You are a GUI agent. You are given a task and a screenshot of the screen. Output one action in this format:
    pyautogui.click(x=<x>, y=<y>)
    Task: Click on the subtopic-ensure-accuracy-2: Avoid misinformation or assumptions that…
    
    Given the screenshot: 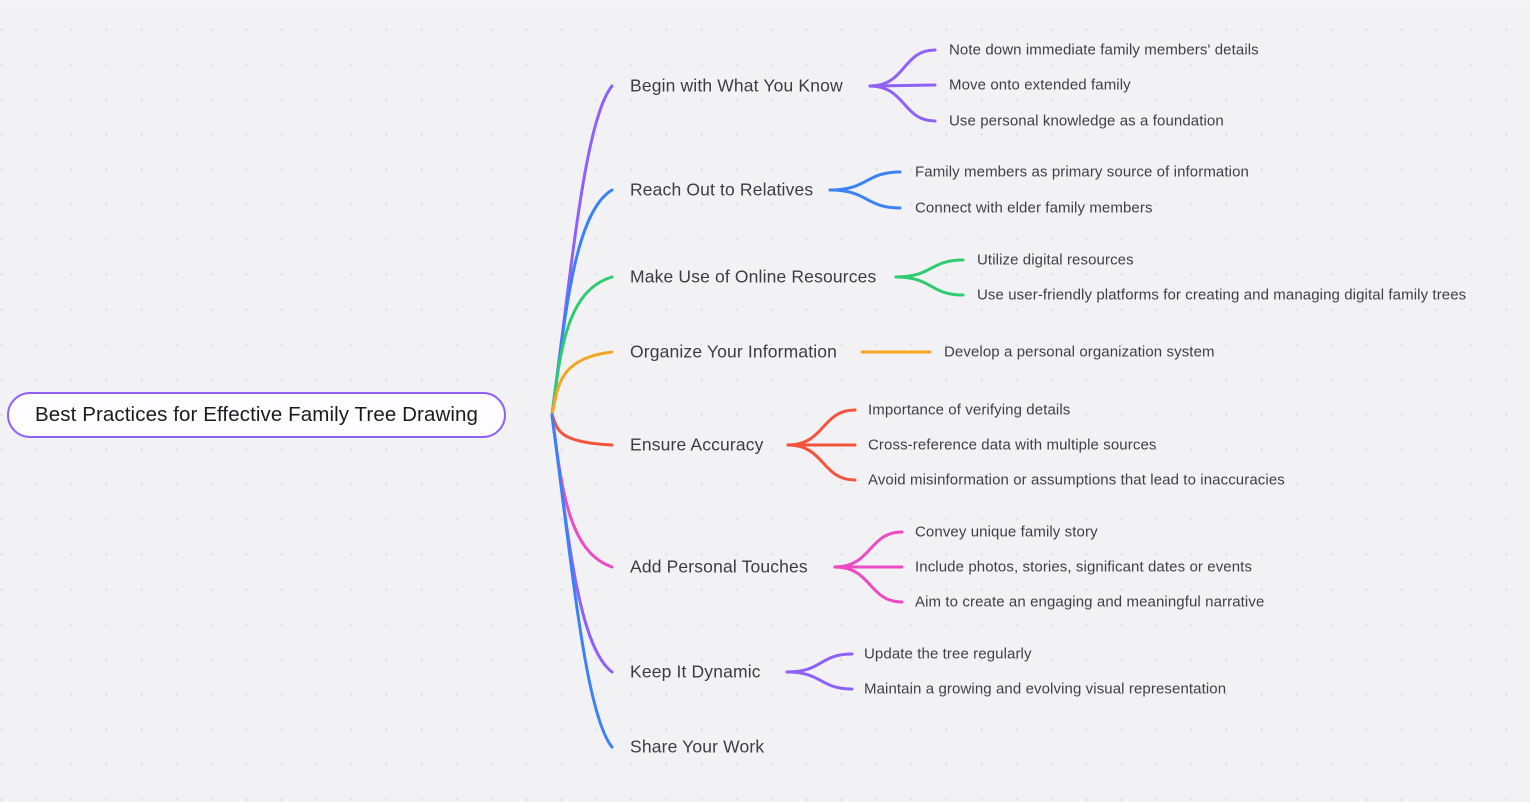 What is the action you would take?
    pyautogui.click(x=1076, y=480)
    